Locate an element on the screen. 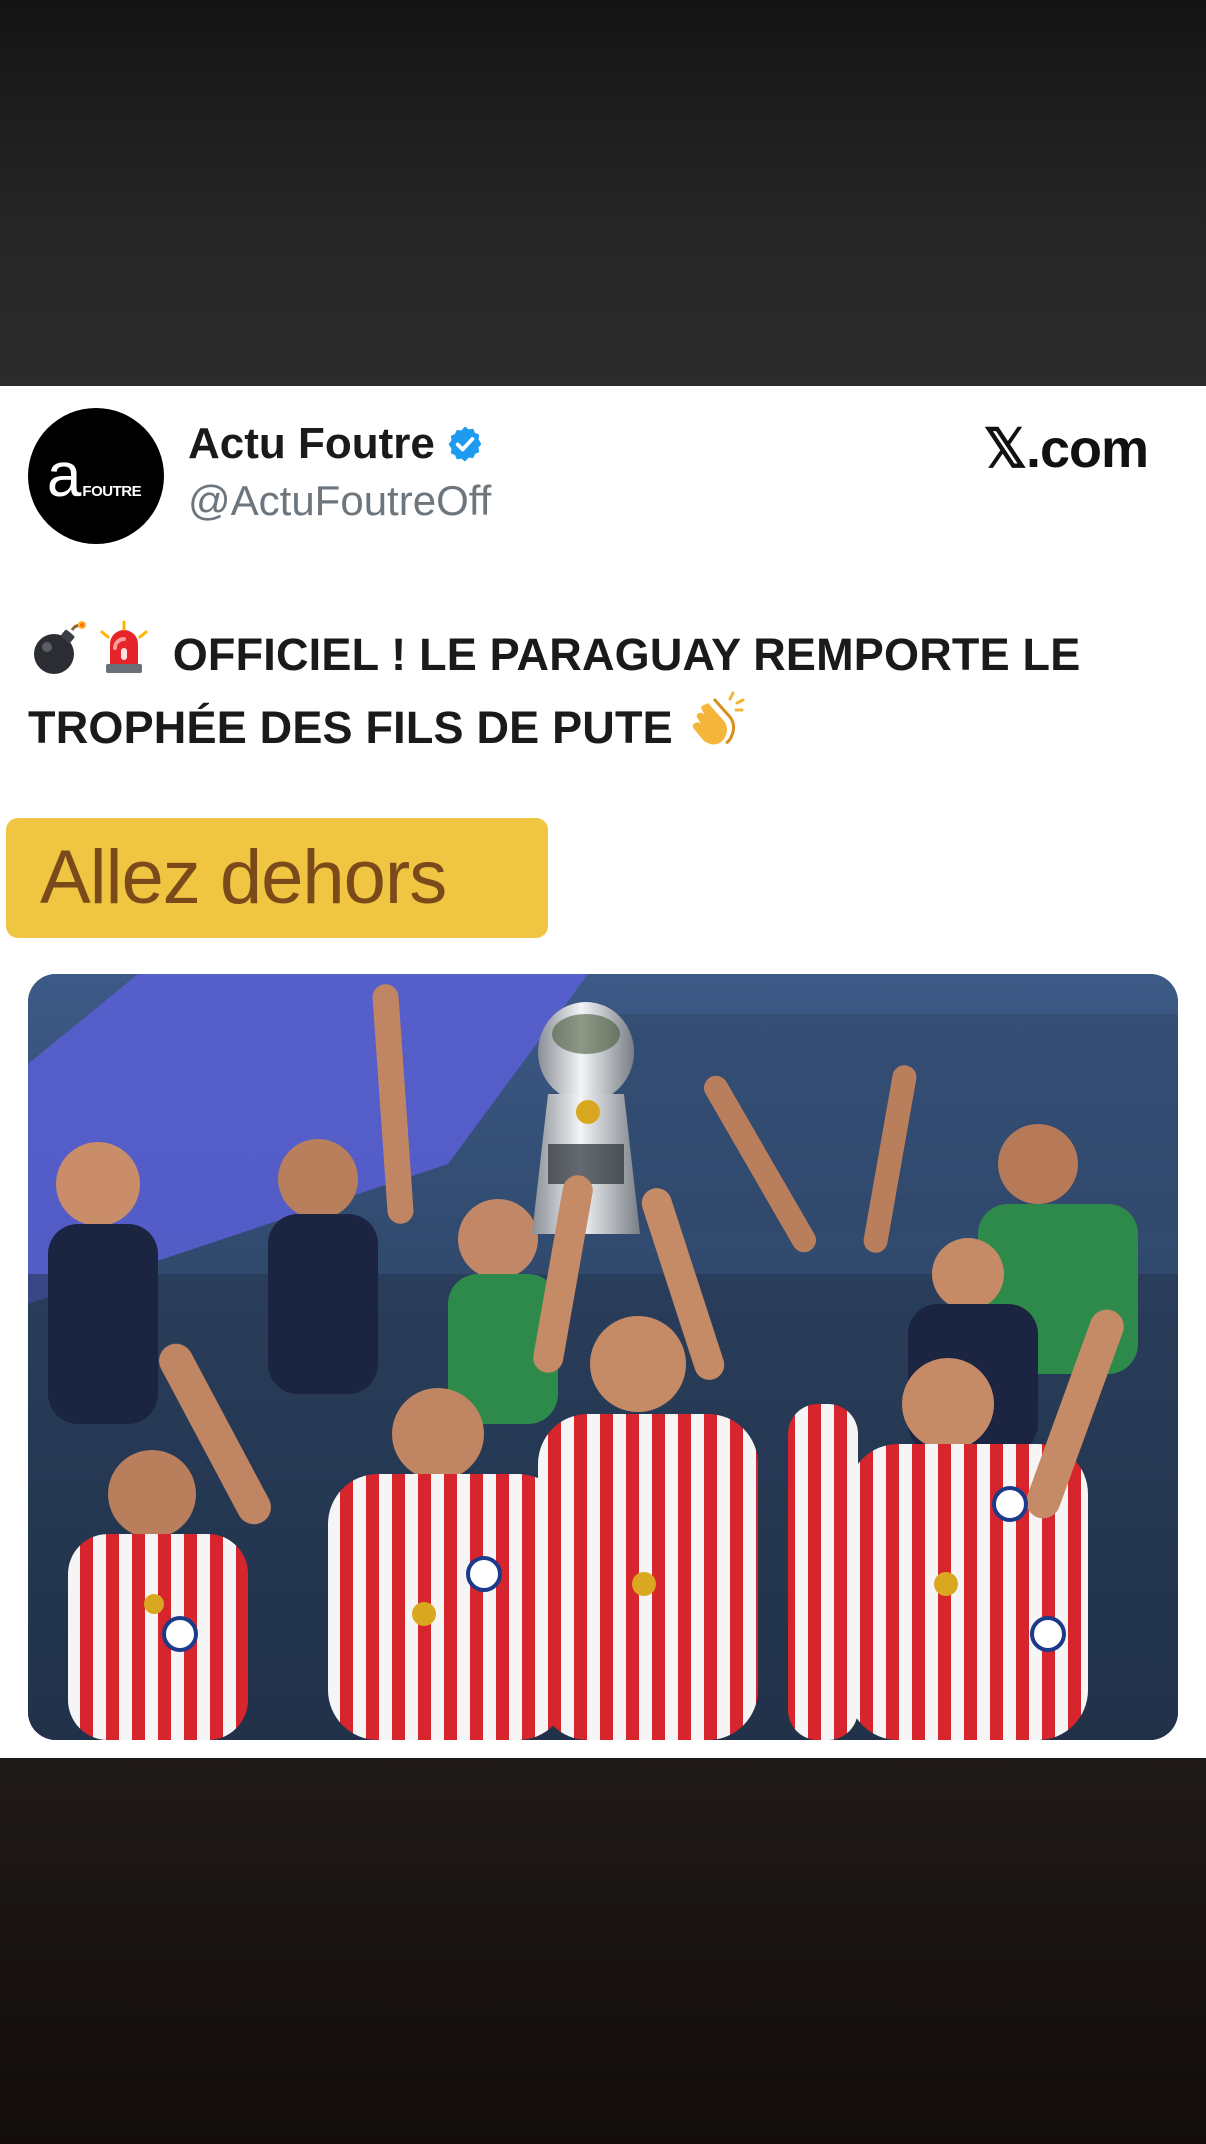 This screenshot has height=2144, width=1206. overlay-caption: Allez dehors is located at coordinates (277, 878).